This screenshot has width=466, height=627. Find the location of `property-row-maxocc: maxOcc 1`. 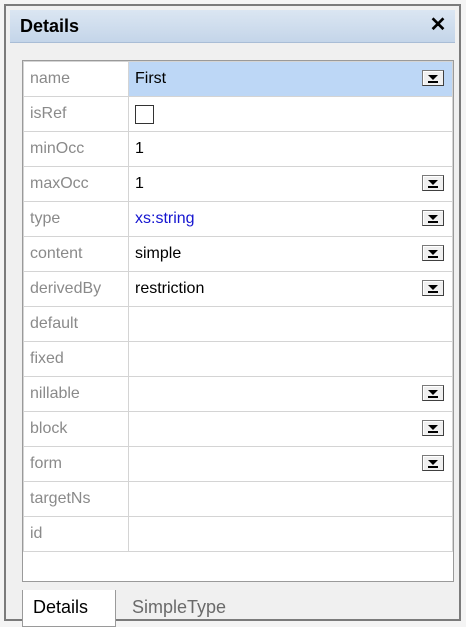

property-row-maxocc: maxOcc 1 is located at coordinates (238, 184).